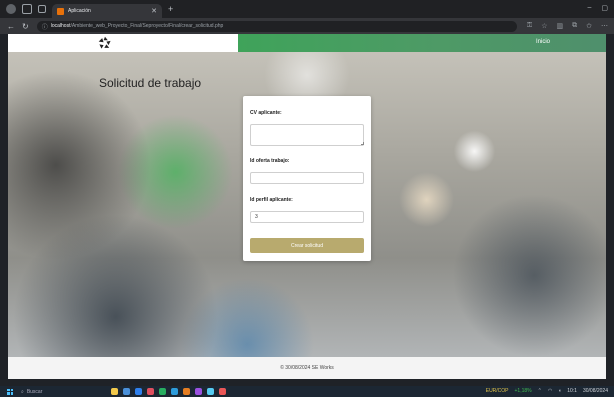 This screenshot has width=614, height=397. I want to click on cv-label: CV aplicante:, so click(266, 113).